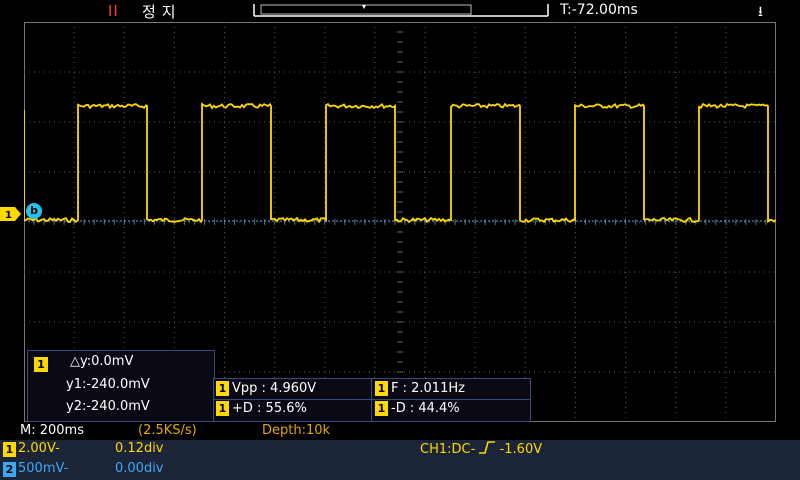 Image resolution: width=800 pixels, height=480 pixels. I want to click on measurement-frequency: 1F : 2.011Hz, so click(420, 391).